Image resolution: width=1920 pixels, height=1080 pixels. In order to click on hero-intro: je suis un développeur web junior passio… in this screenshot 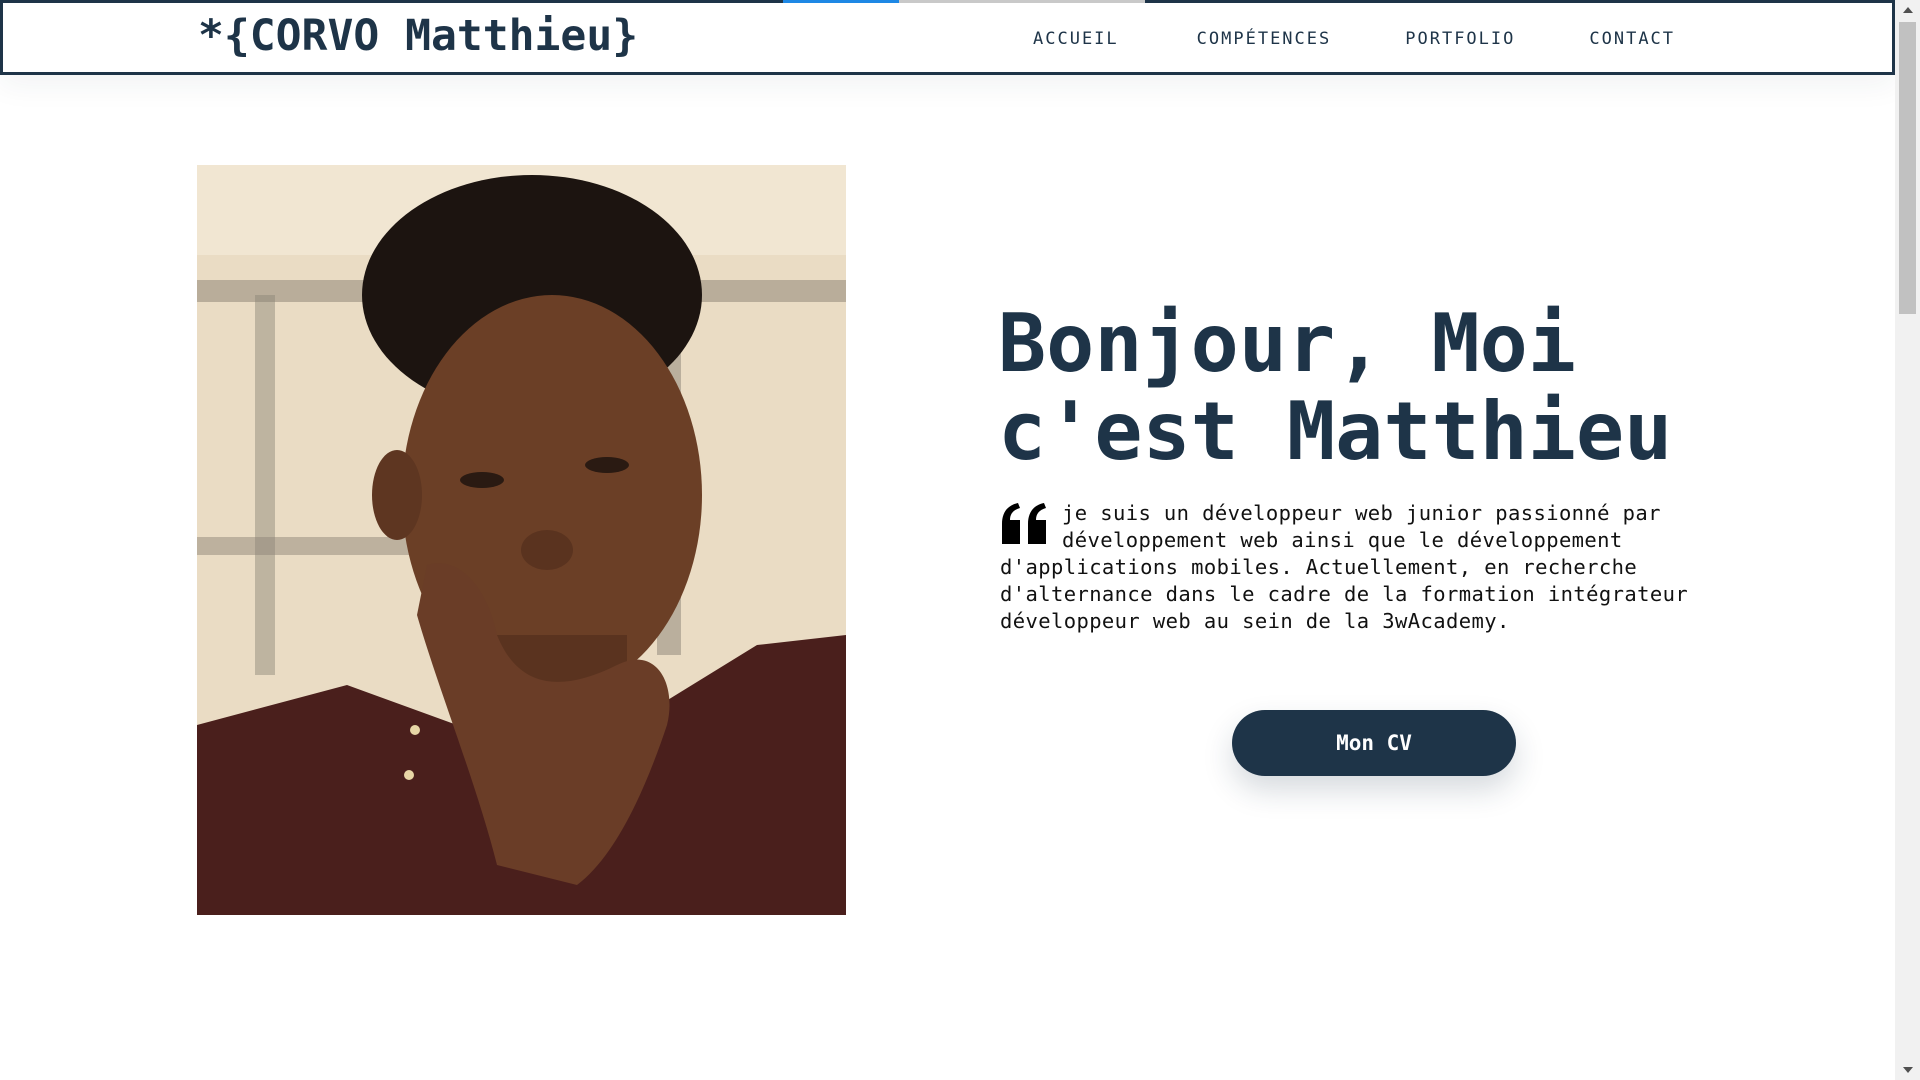, I will do `click(1360, 567)`.